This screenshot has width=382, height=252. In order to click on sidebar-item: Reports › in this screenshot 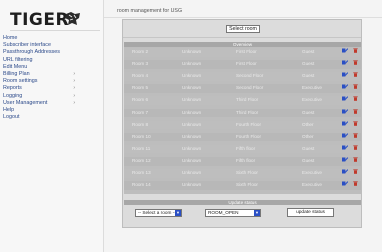, I will do `click(52, 88)`.